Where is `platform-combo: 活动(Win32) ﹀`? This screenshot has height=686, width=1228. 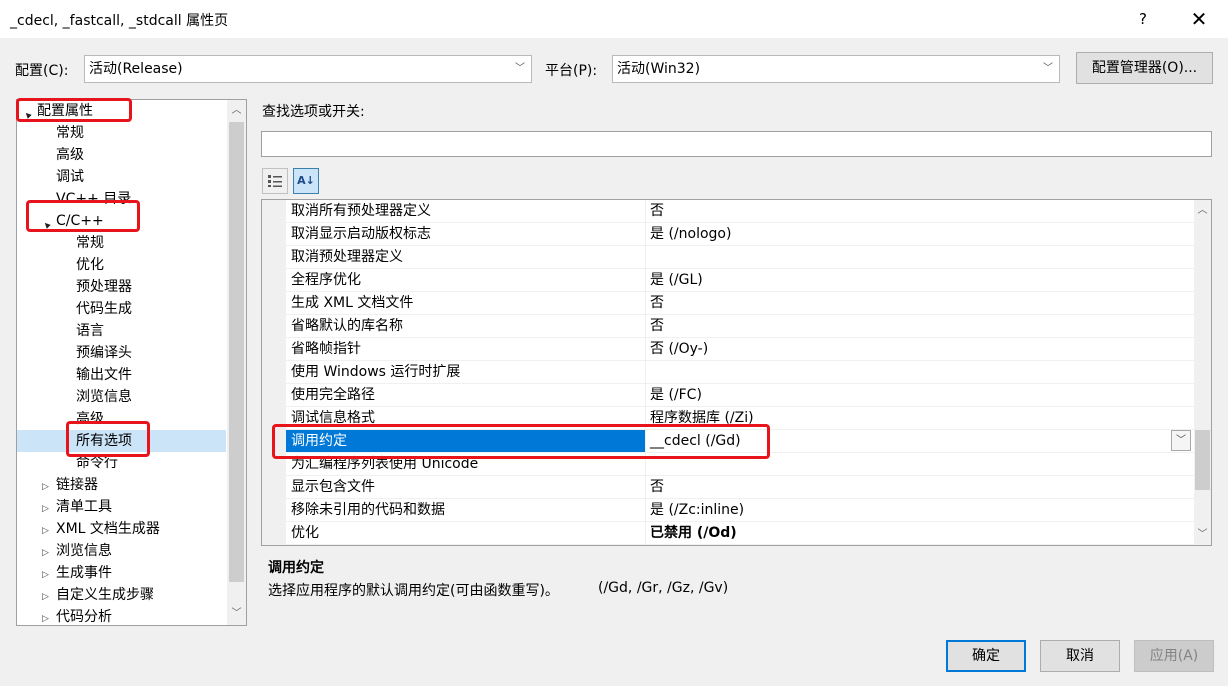
platform-combo: 活动(Win32) ﹀ is located at coordinates (836, 69).